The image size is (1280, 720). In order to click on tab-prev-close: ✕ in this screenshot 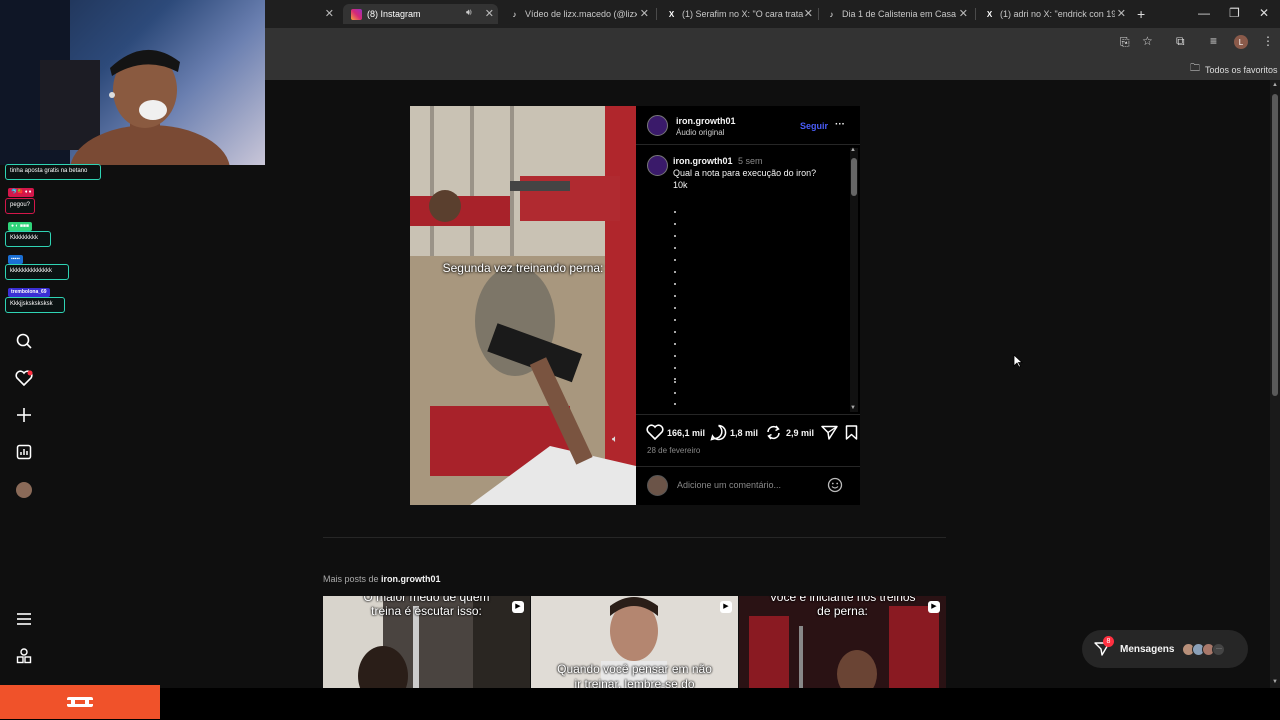, I will do `click(330, 14)`.